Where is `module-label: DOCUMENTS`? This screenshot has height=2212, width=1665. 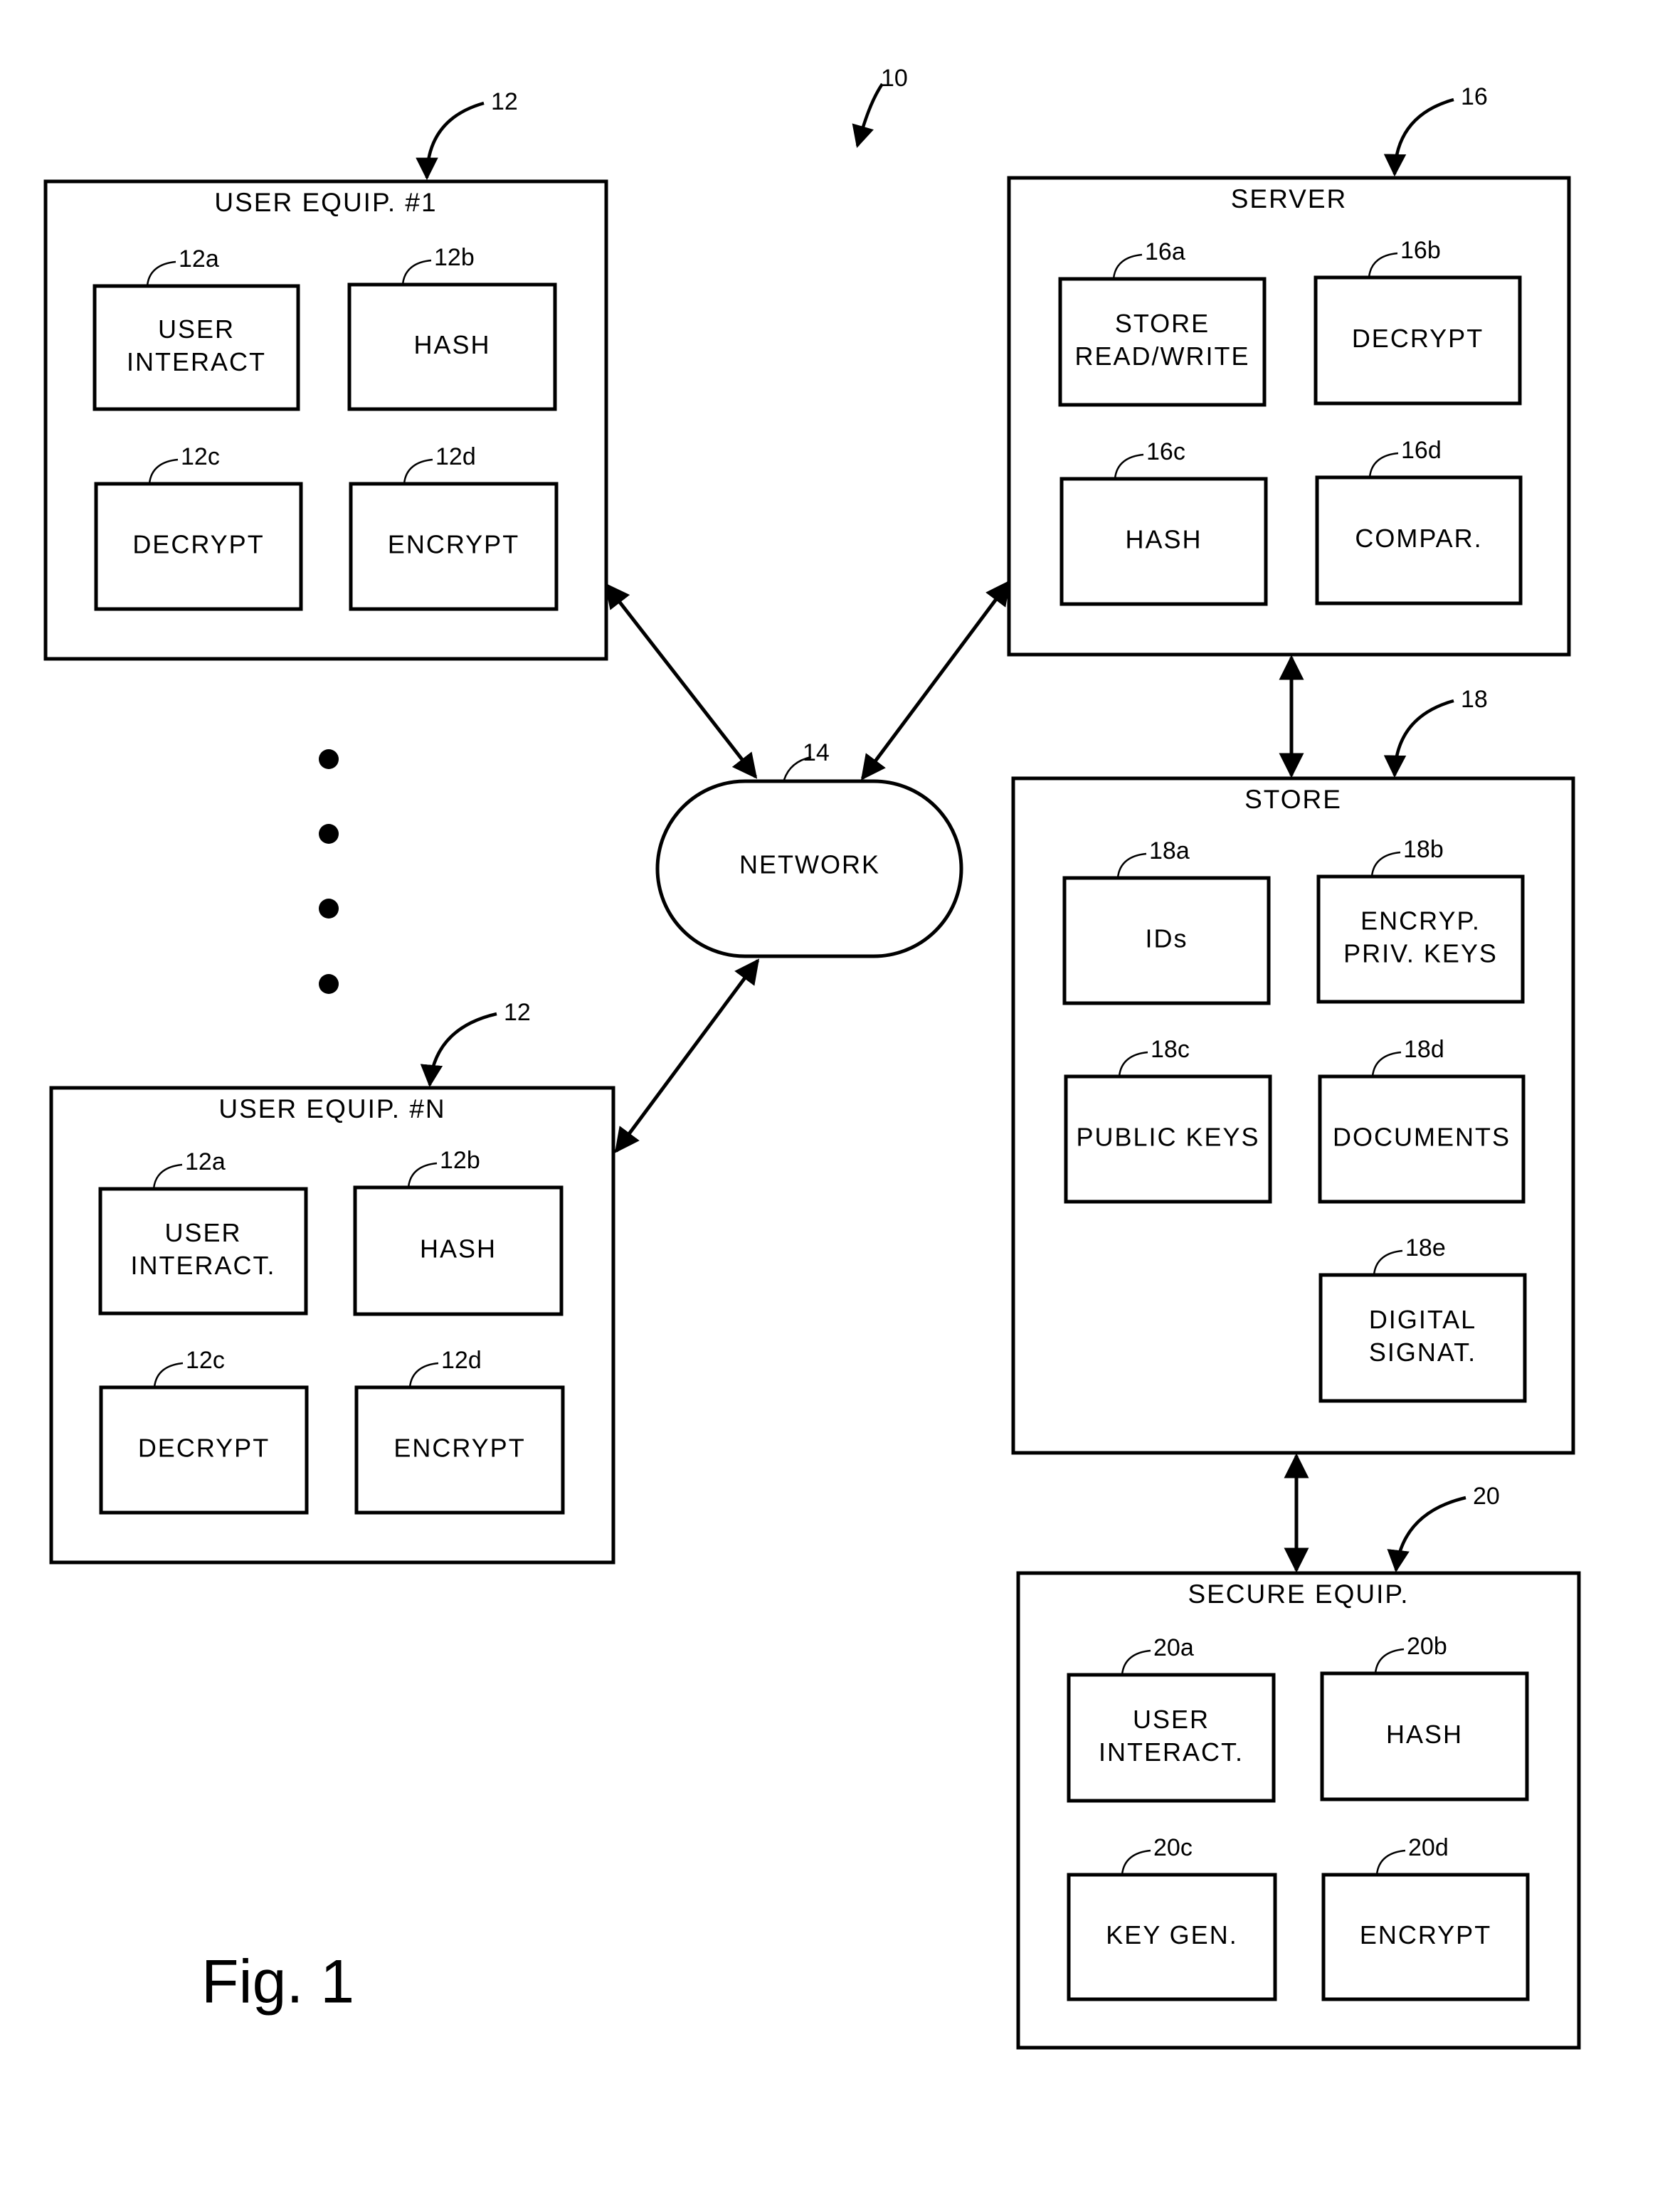 module-label: DOCUMENTS is located at coordinates (1422, 1137).